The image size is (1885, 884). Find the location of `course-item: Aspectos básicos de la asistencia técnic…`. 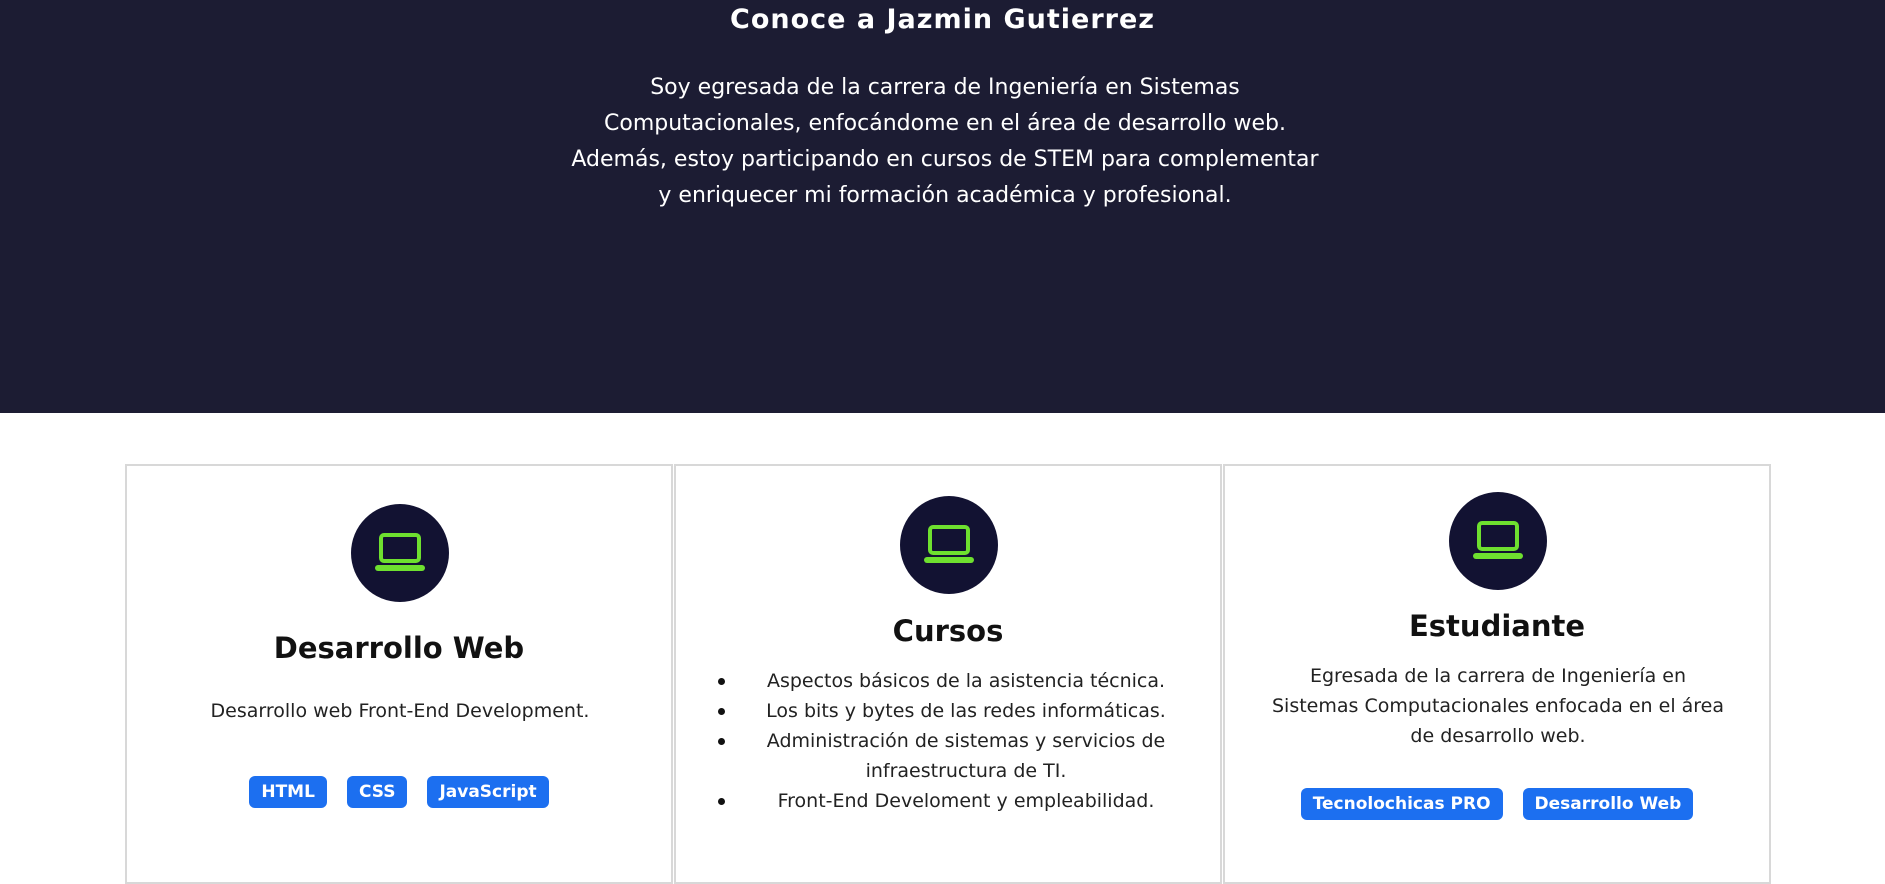

course-item: Aspectos básicos de la asistencia técnic… is located at coordinates (951, 681).